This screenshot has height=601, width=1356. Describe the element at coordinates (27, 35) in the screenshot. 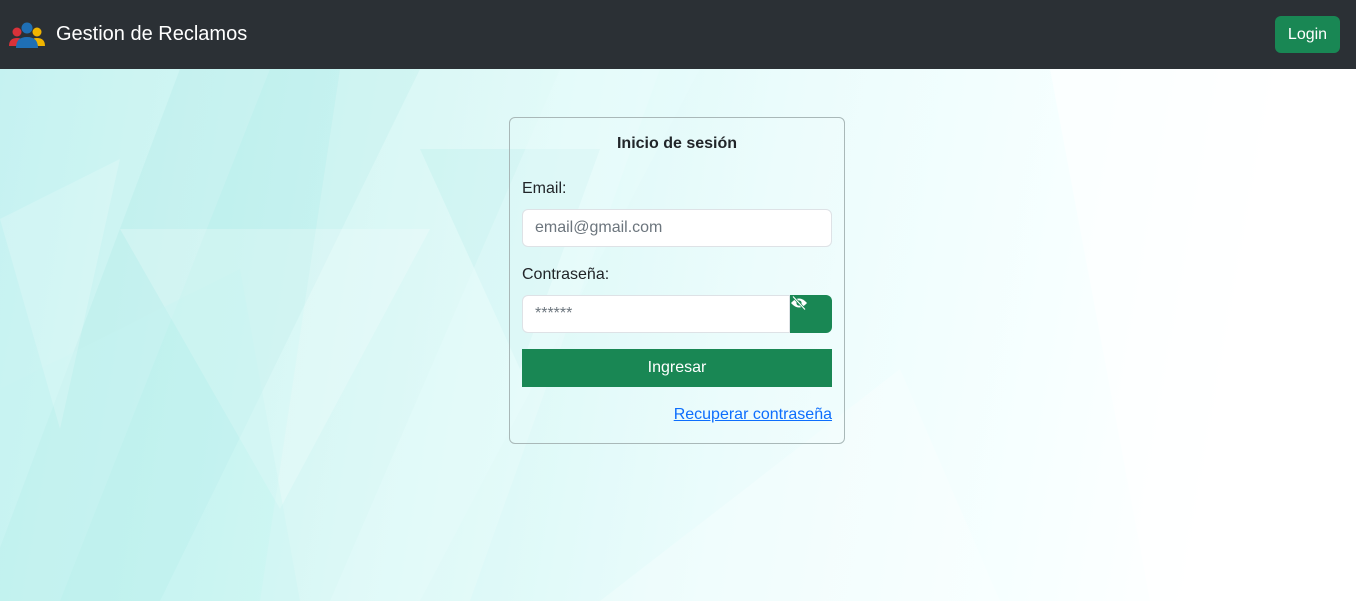

I see `people-group-icon` at that location.